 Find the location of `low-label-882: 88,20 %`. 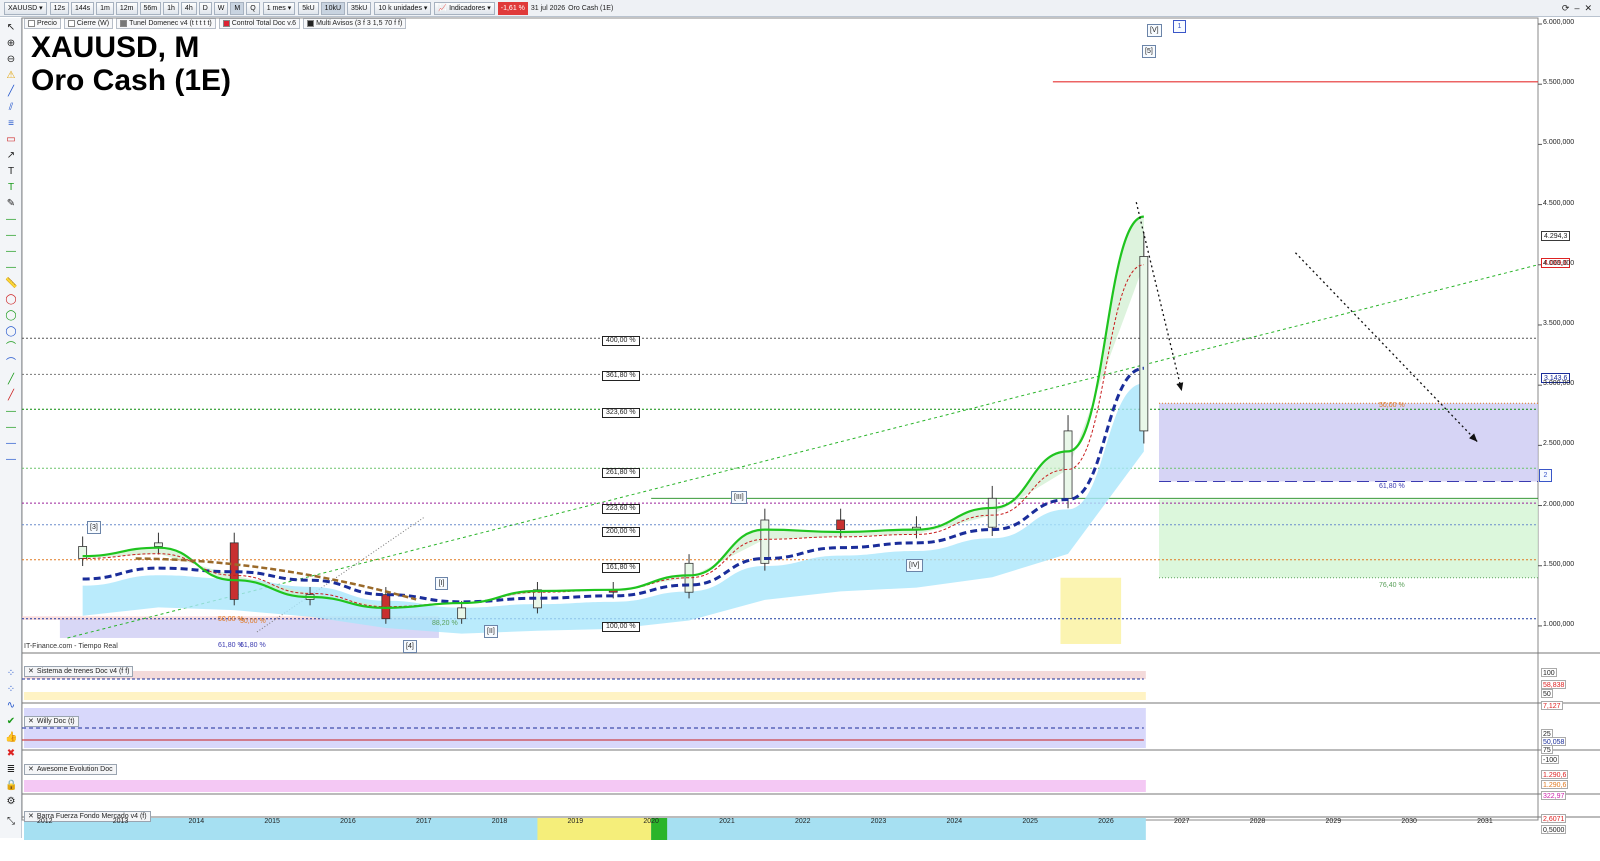

low-label-882: 88,20 % is located at coordinates (445, 623).